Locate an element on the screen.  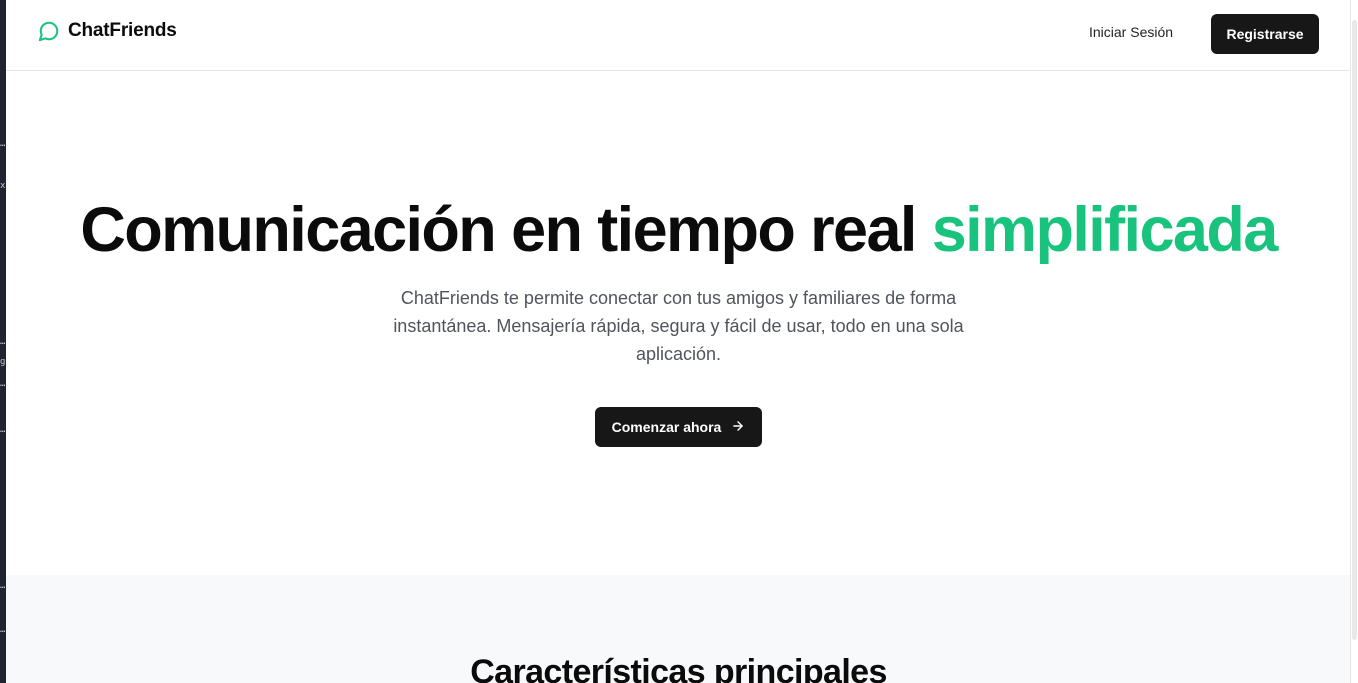
login-link: Iniciar Sesión is located at coordinates (1131, 32).